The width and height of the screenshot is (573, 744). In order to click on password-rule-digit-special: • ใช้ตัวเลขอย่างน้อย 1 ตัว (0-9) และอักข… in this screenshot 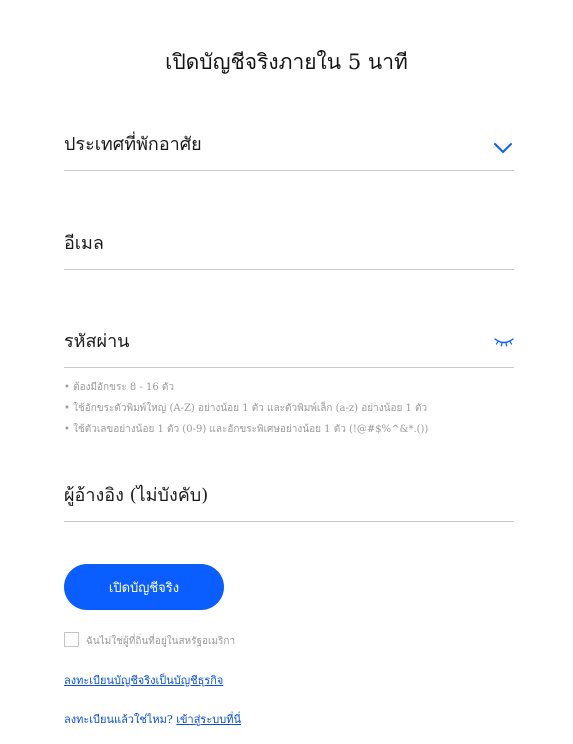, I will do `click(246, 429)`.